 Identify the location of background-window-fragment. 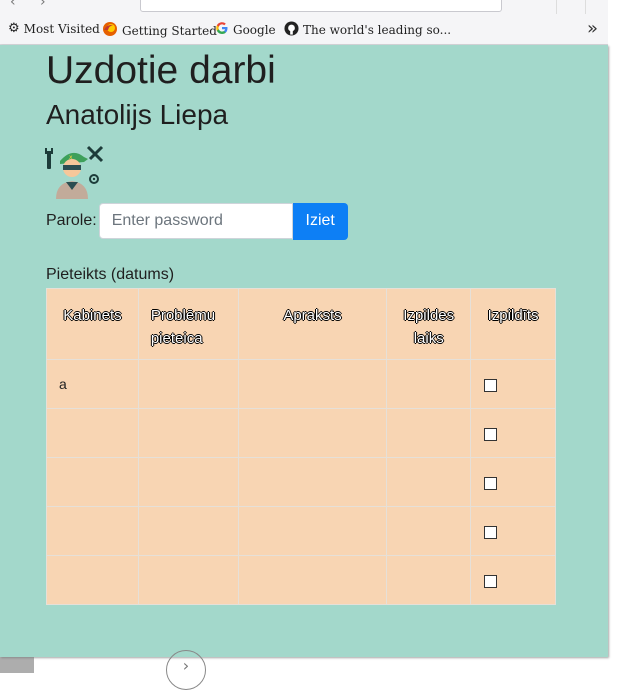
(17, 665).